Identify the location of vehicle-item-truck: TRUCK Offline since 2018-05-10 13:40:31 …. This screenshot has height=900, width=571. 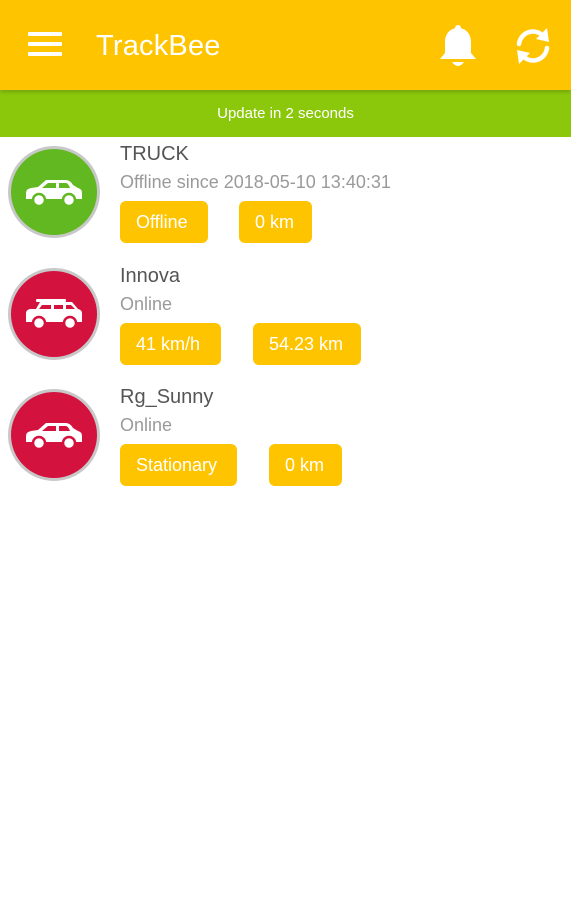
(285, 197).